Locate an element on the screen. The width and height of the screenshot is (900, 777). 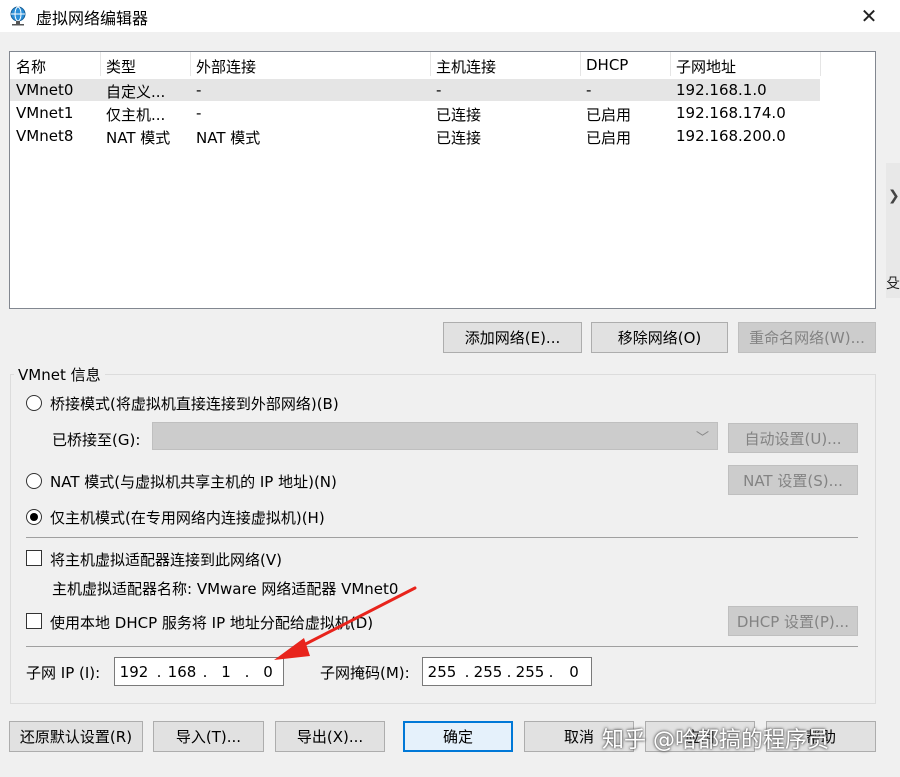
connect-adapter-checkbox is located at coordinates (34, 558).